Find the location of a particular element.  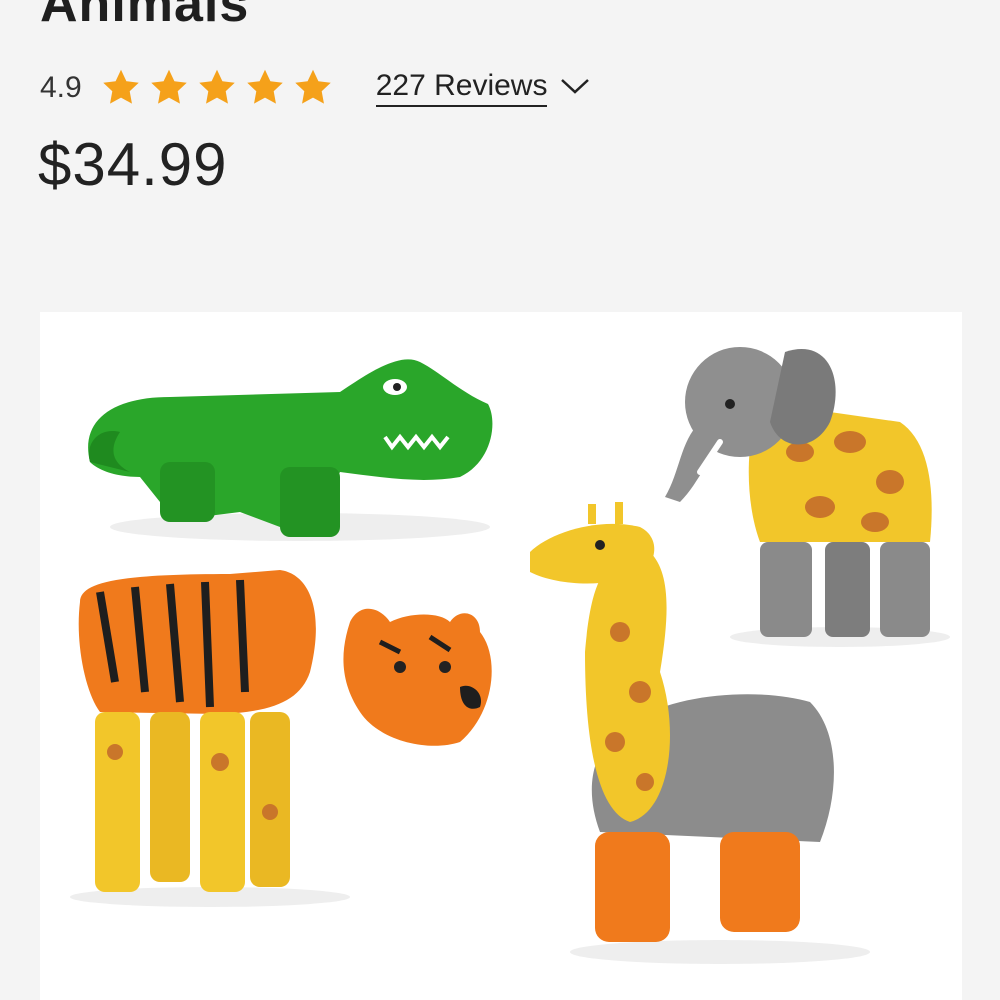

product-price: $34.99 is located at coordinates (133, 164).